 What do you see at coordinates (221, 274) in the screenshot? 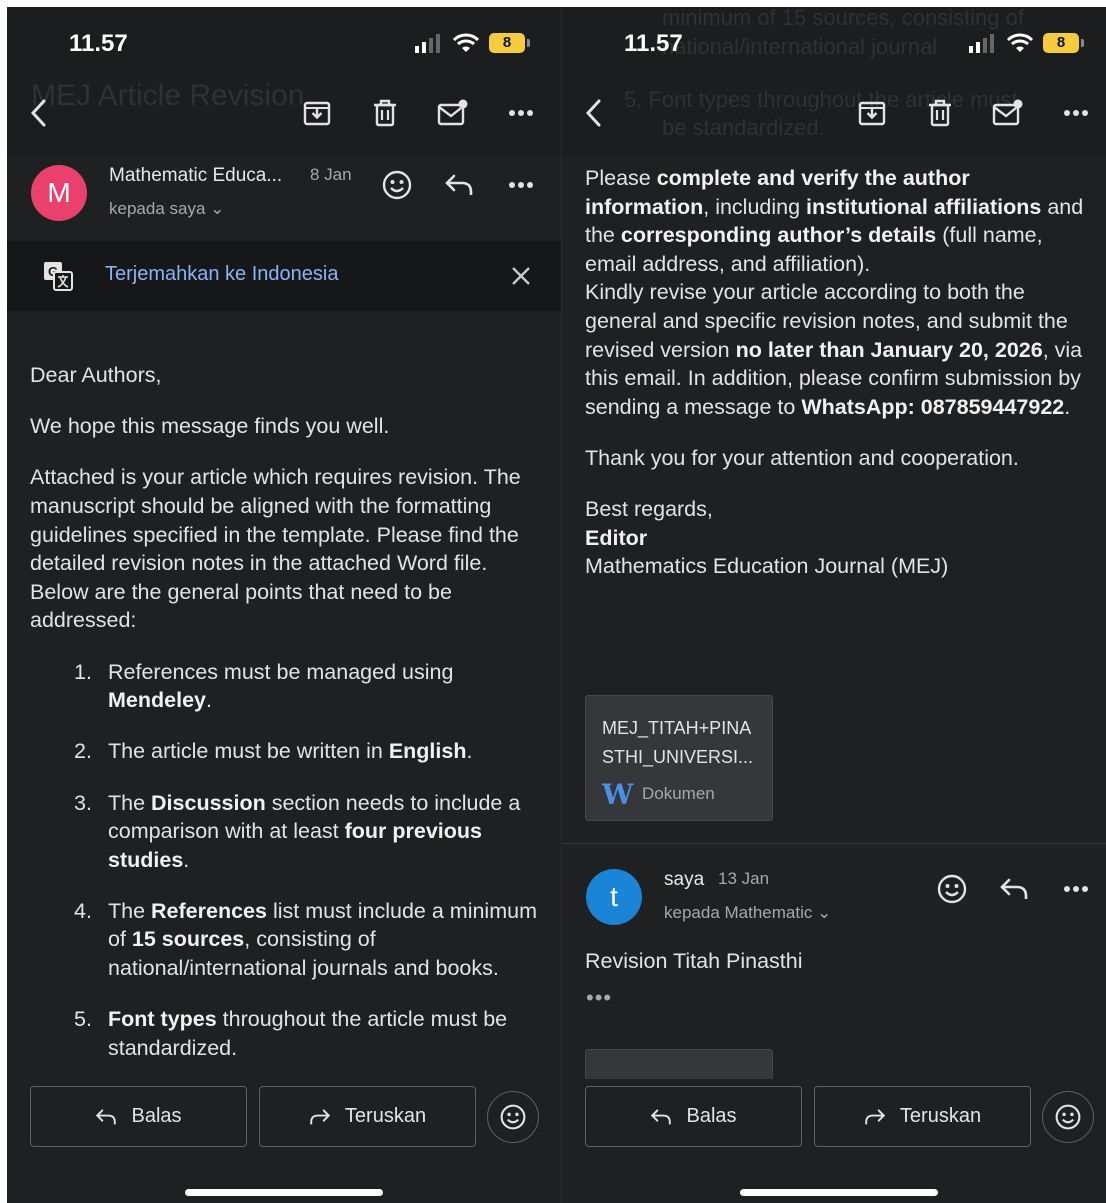
I see `translate-link: Terjemahkan ke Indonesia` at bounding box center [221, 274].